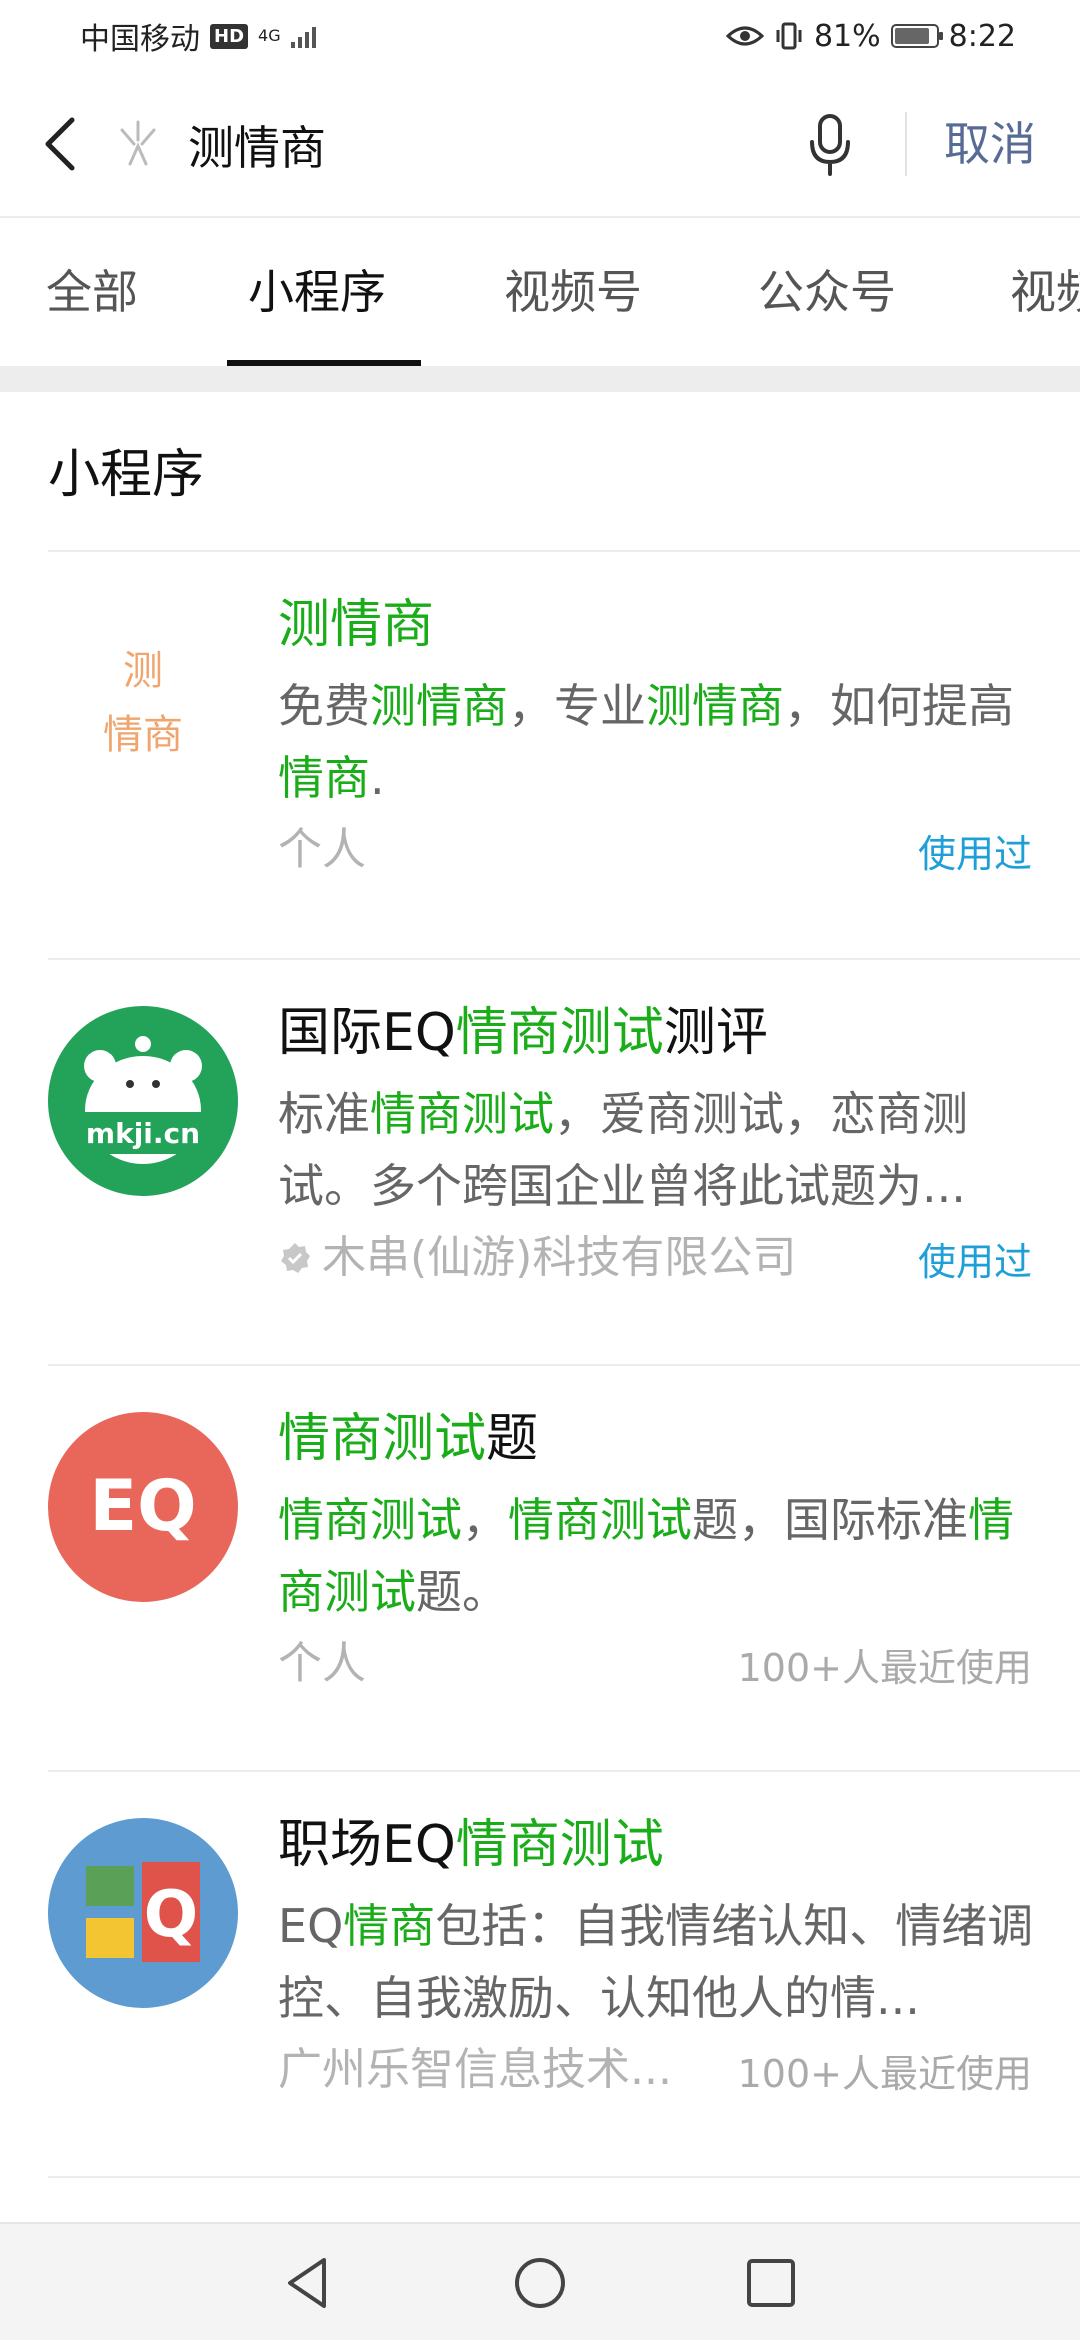  I want to click on search-header: 取消, so click(540, 144).